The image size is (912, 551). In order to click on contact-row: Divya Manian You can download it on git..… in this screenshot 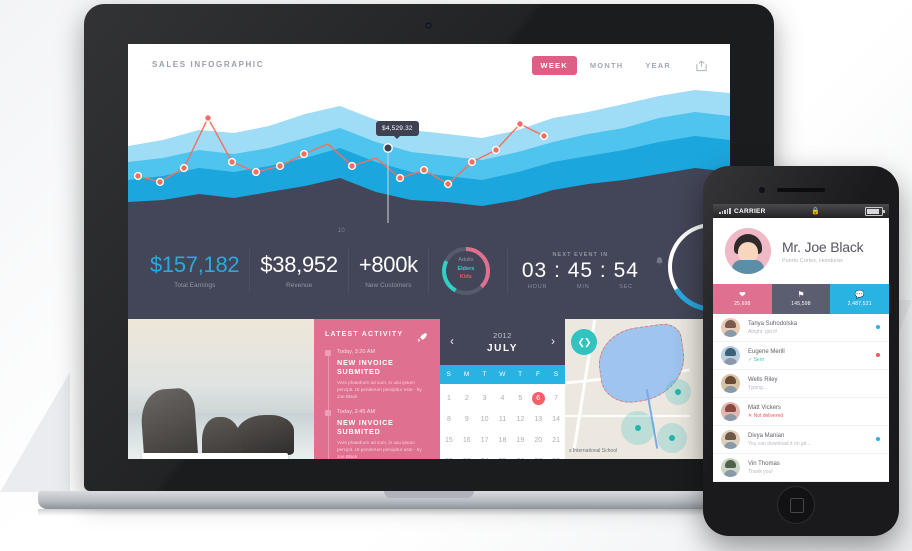, I will do `click(801, 440)`.